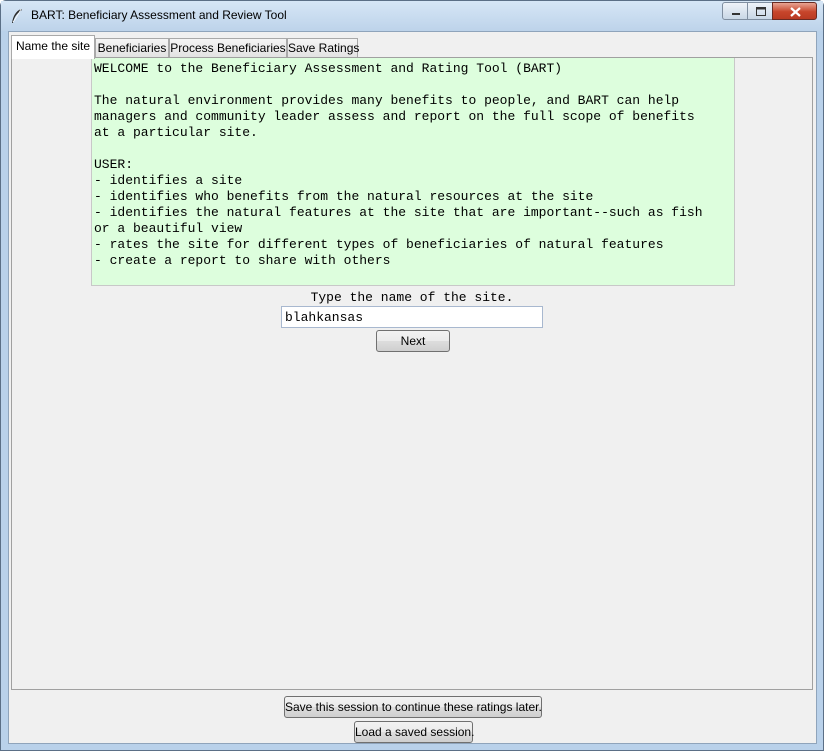 The image size is (824, 751). I want to click on welcome-line: - identifies a site, so click(168, 180).